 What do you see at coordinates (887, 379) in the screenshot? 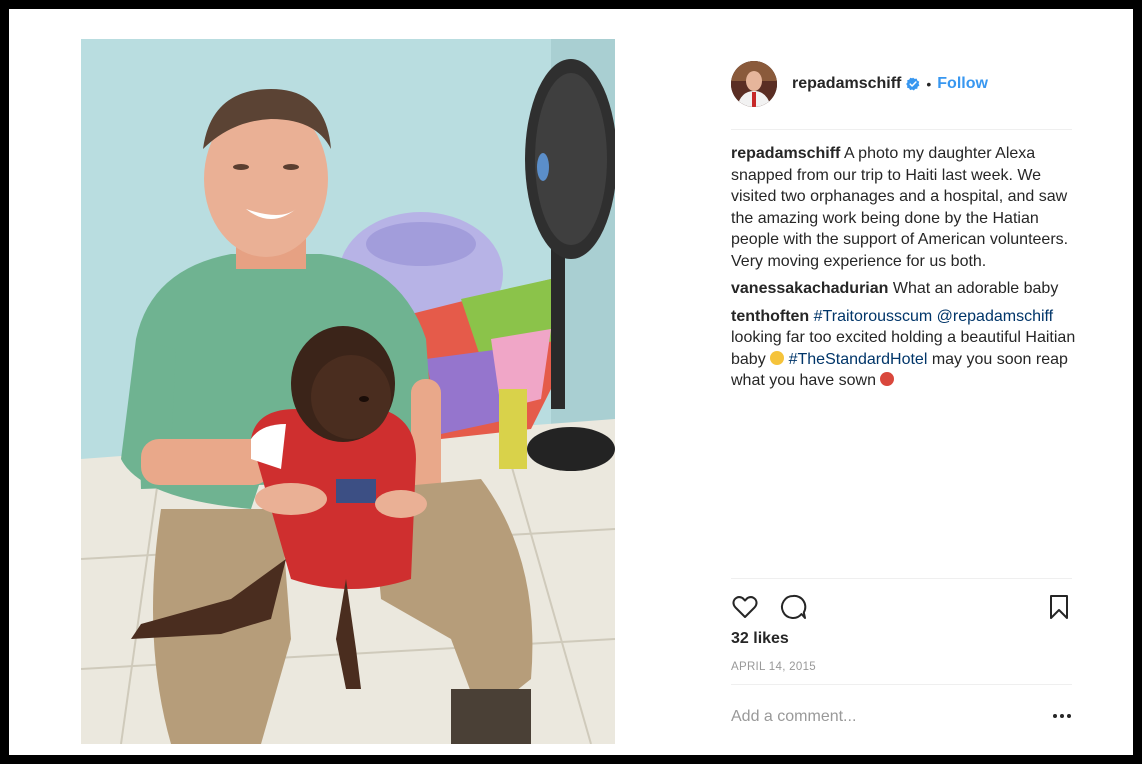
I see `angry-face-emoji-icon` at bounding box center [887, 379].